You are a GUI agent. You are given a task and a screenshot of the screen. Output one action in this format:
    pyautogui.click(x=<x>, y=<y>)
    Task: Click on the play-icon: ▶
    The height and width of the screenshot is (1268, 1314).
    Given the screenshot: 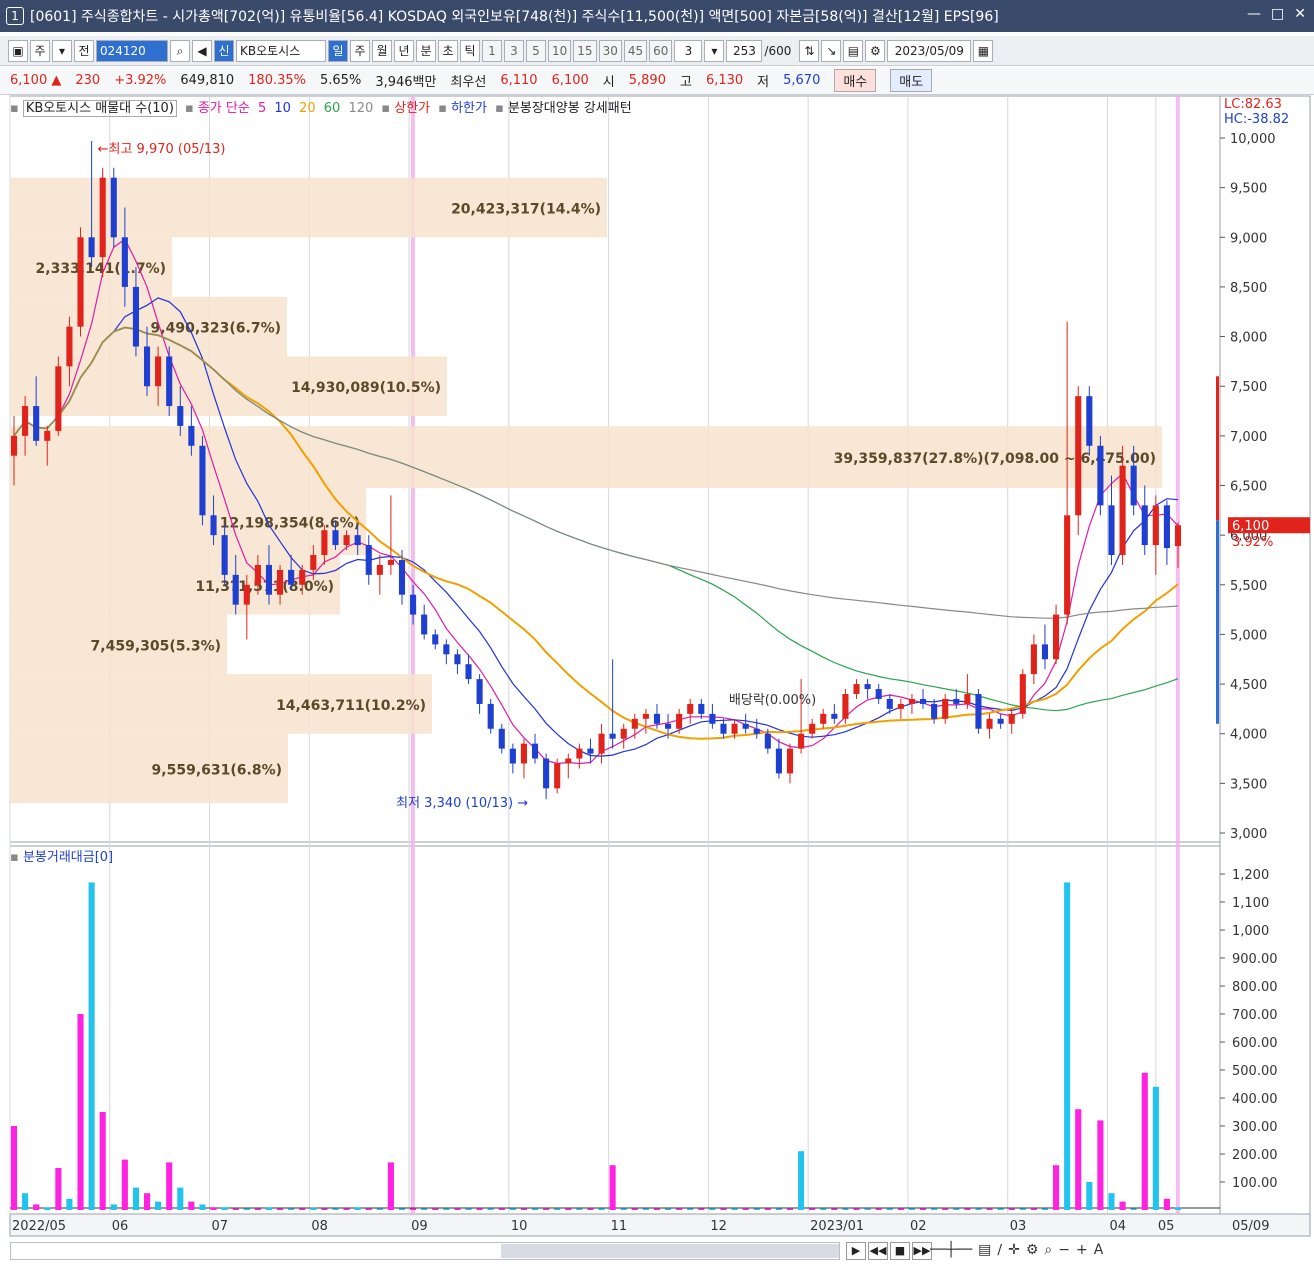 What is the action you would take?
    pyautogui.click(x=856, y=1251)
    